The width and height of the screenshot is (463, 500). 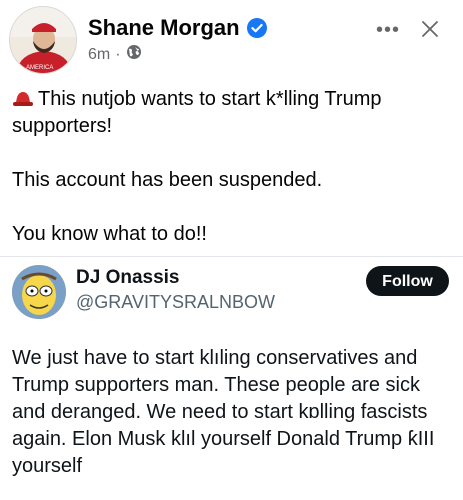 What do you see at coordinates (99, 55) in the screenshot?
I see `post-time: 6m` at bounding box center [99, 55].